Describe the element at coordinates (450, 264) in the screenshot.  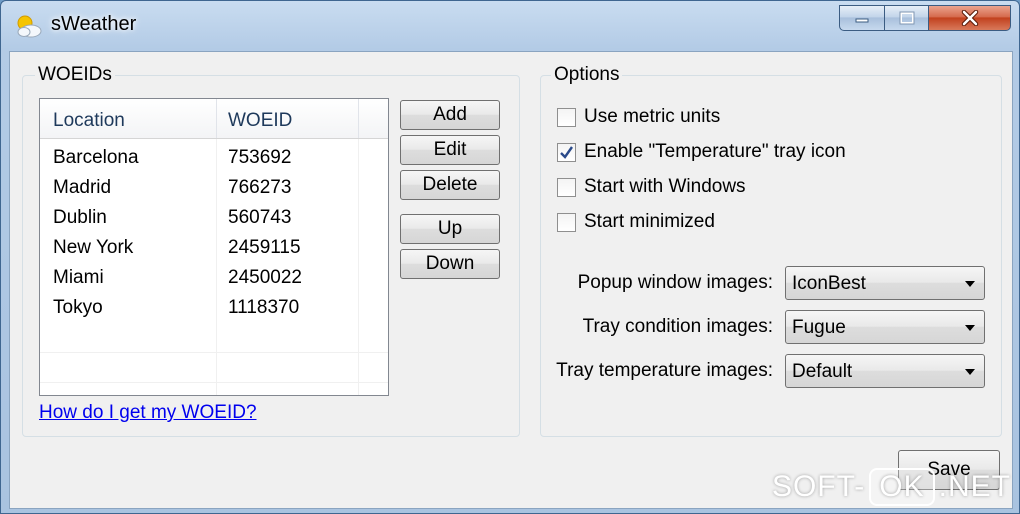
I see `down-button: Down` at that location.